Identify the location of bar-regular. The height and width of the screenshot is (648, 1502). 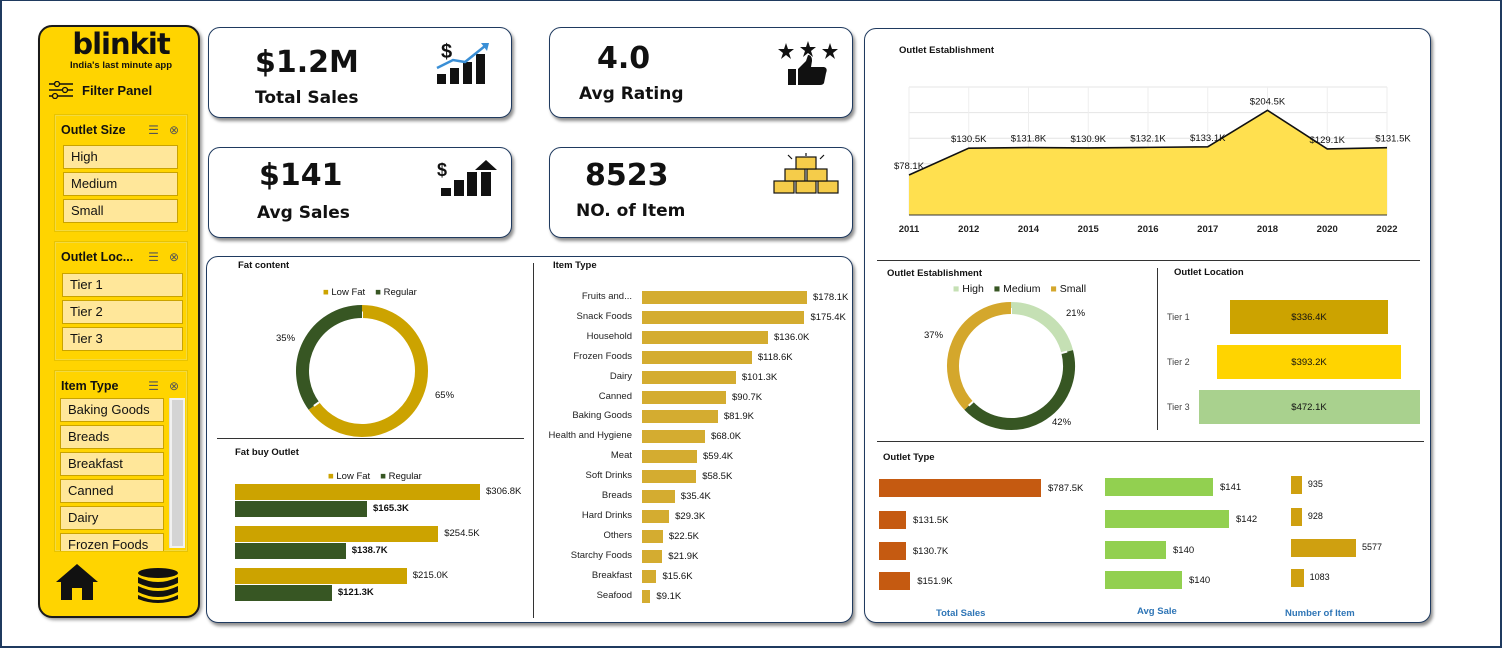
(301, 509).